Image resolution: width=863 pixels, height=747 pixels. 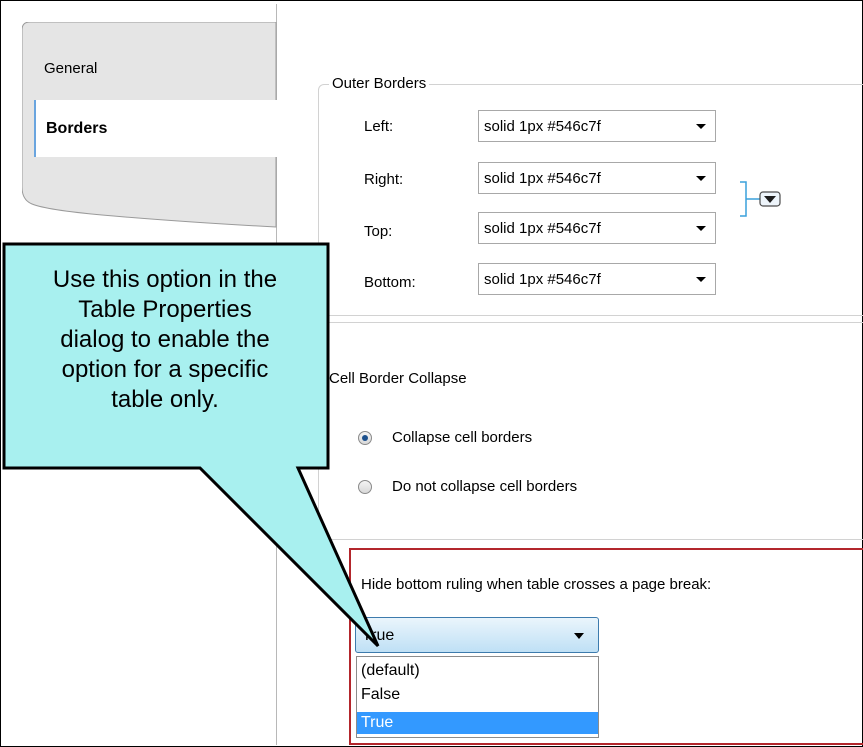 I want to click on callout-line-3: dialog to enable the, so click(x=165, y=339).